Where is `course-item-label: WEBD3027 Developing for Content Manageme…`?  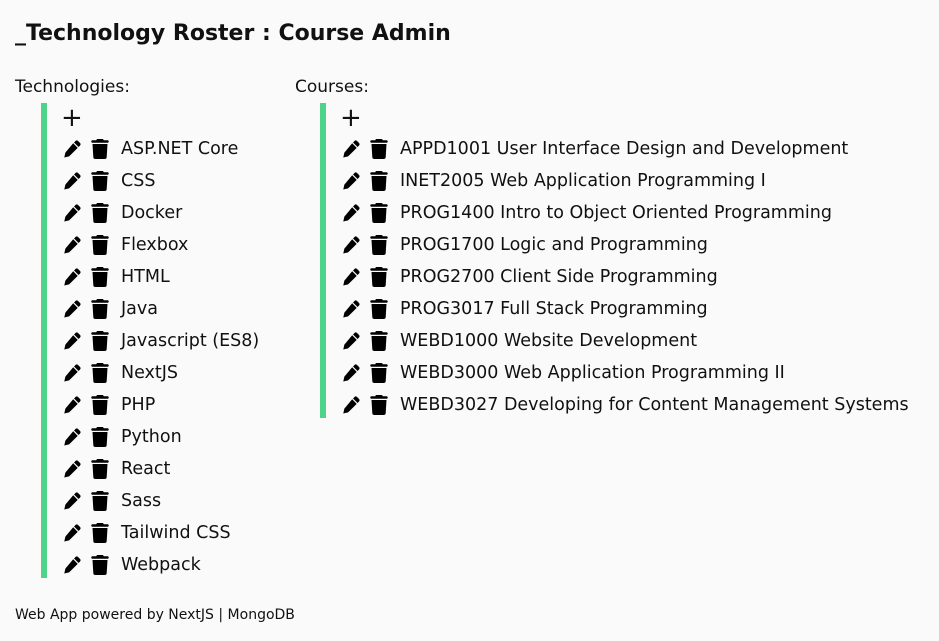 course-item-label: WEBD3027 Developing for Content Manageme… is located at coordinates (654, 405).